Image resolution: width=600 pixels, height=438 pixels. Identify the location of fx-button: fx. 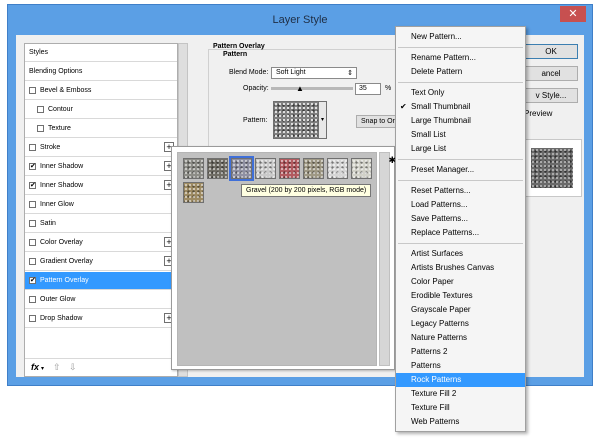
(35, 367).